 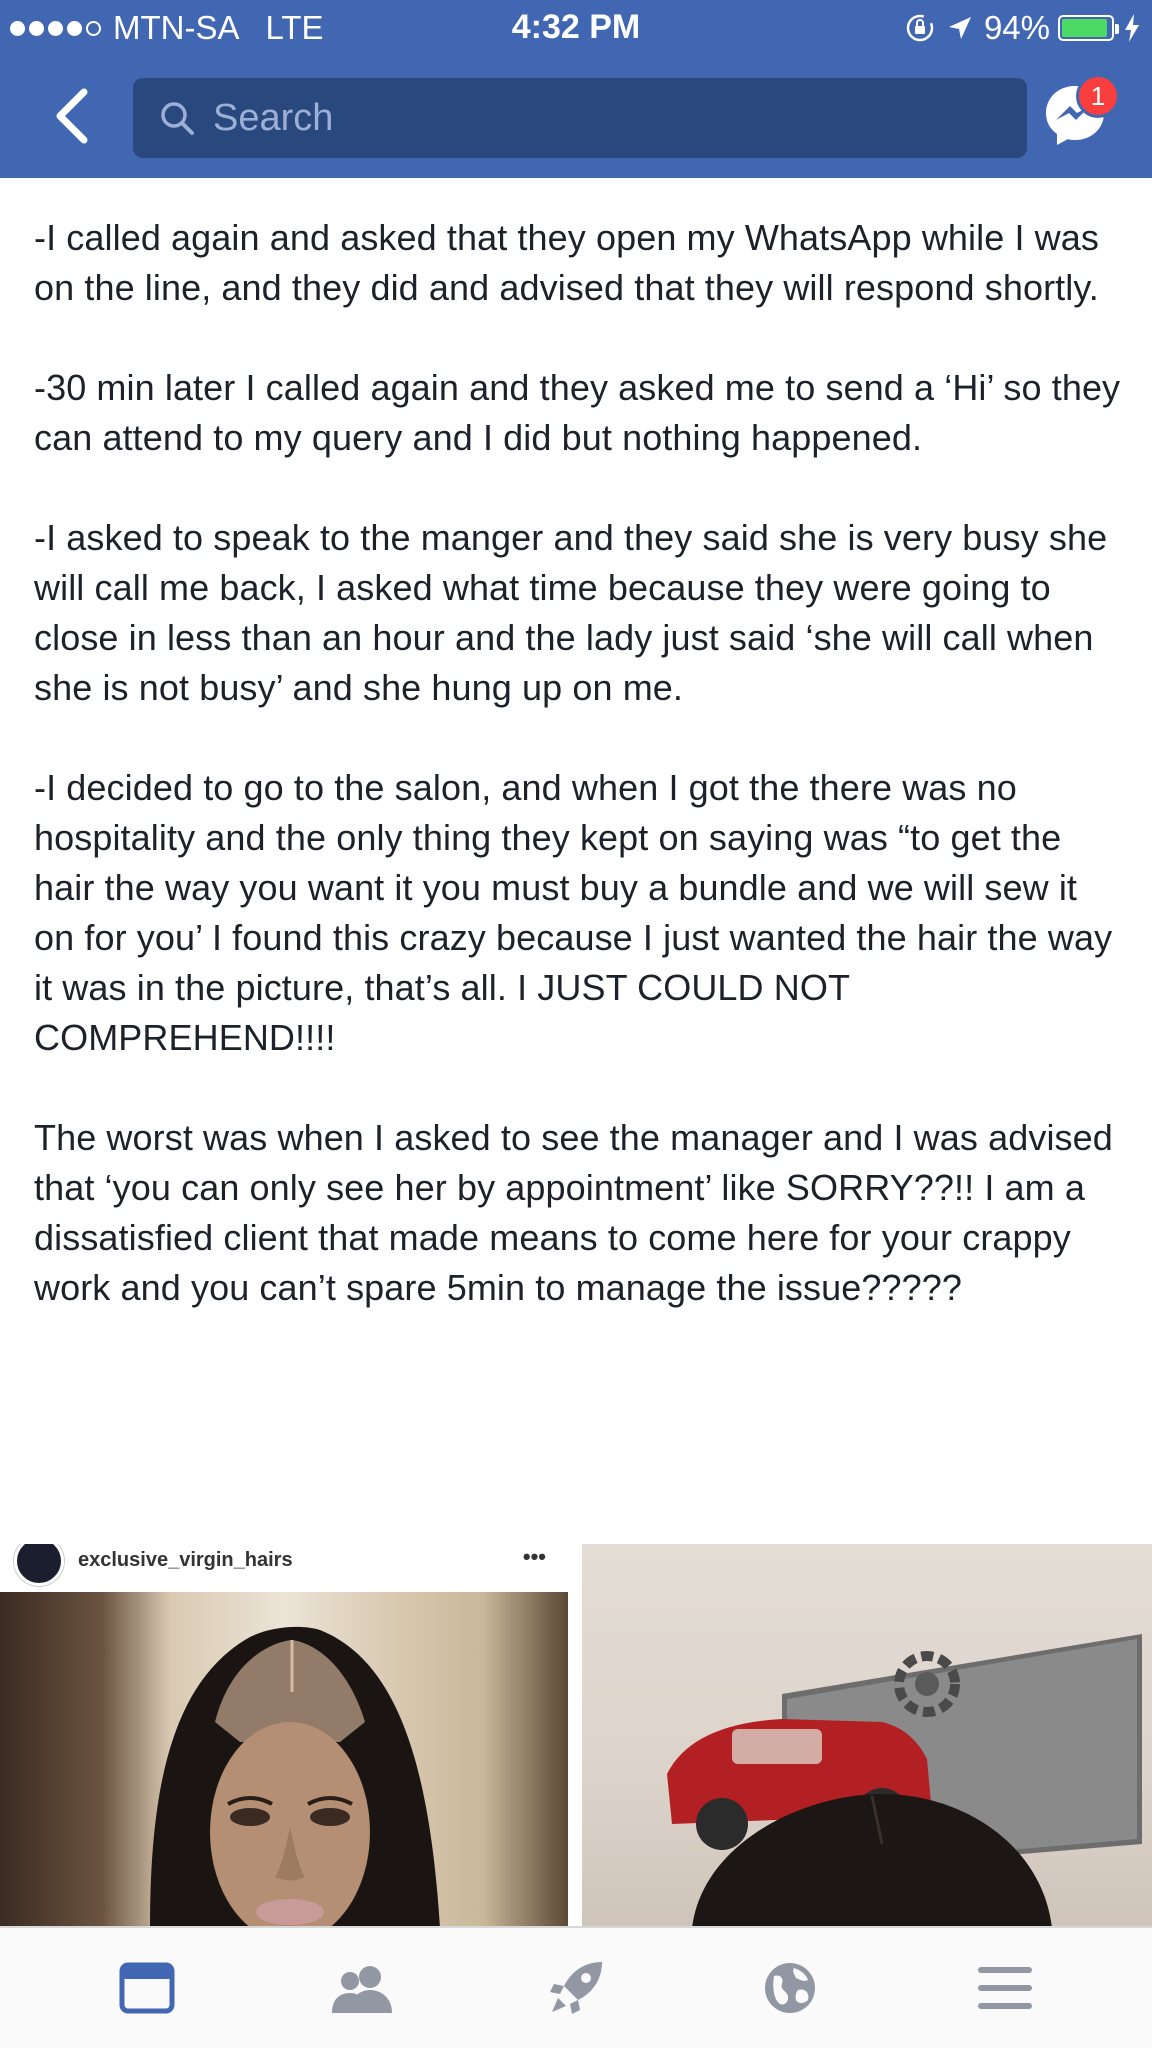 I want to click on search-box, so click(x=580, y=118).